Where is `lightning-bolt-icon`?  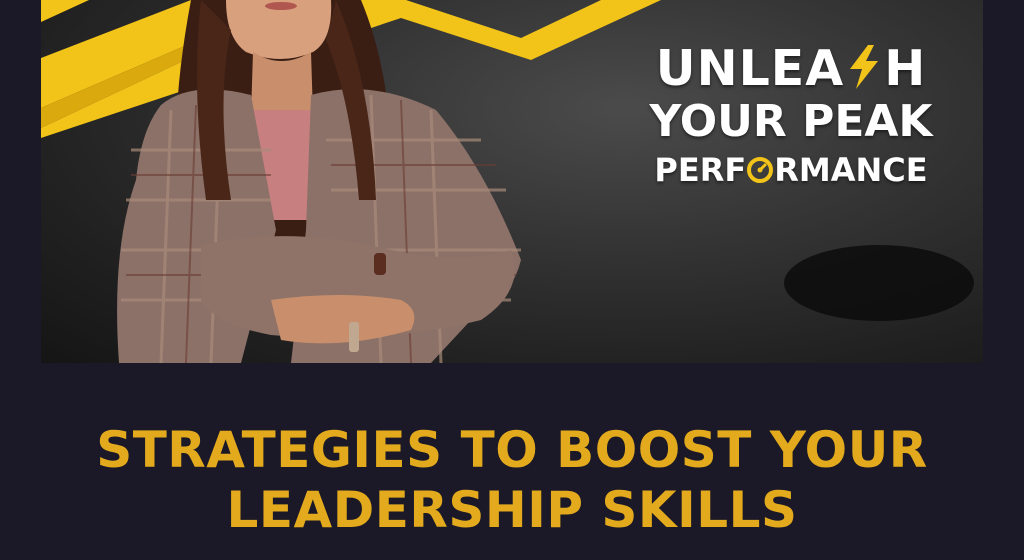
lightning-bolt-icon is located at coordinates (864, 67).